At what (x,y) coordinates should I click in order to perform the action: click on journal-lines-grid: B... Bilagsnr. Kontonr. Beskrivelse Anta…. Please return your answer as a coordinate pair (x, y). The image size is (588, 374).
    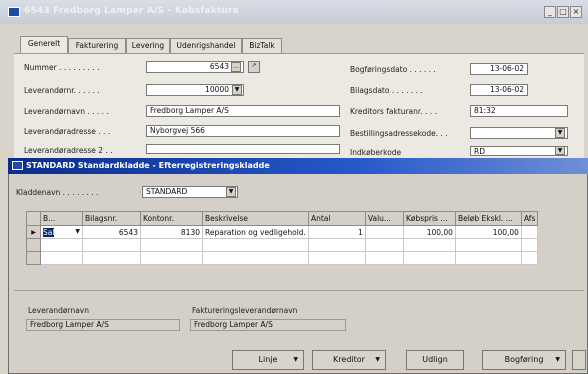
    Looking at the image, I should click on (282, 238).